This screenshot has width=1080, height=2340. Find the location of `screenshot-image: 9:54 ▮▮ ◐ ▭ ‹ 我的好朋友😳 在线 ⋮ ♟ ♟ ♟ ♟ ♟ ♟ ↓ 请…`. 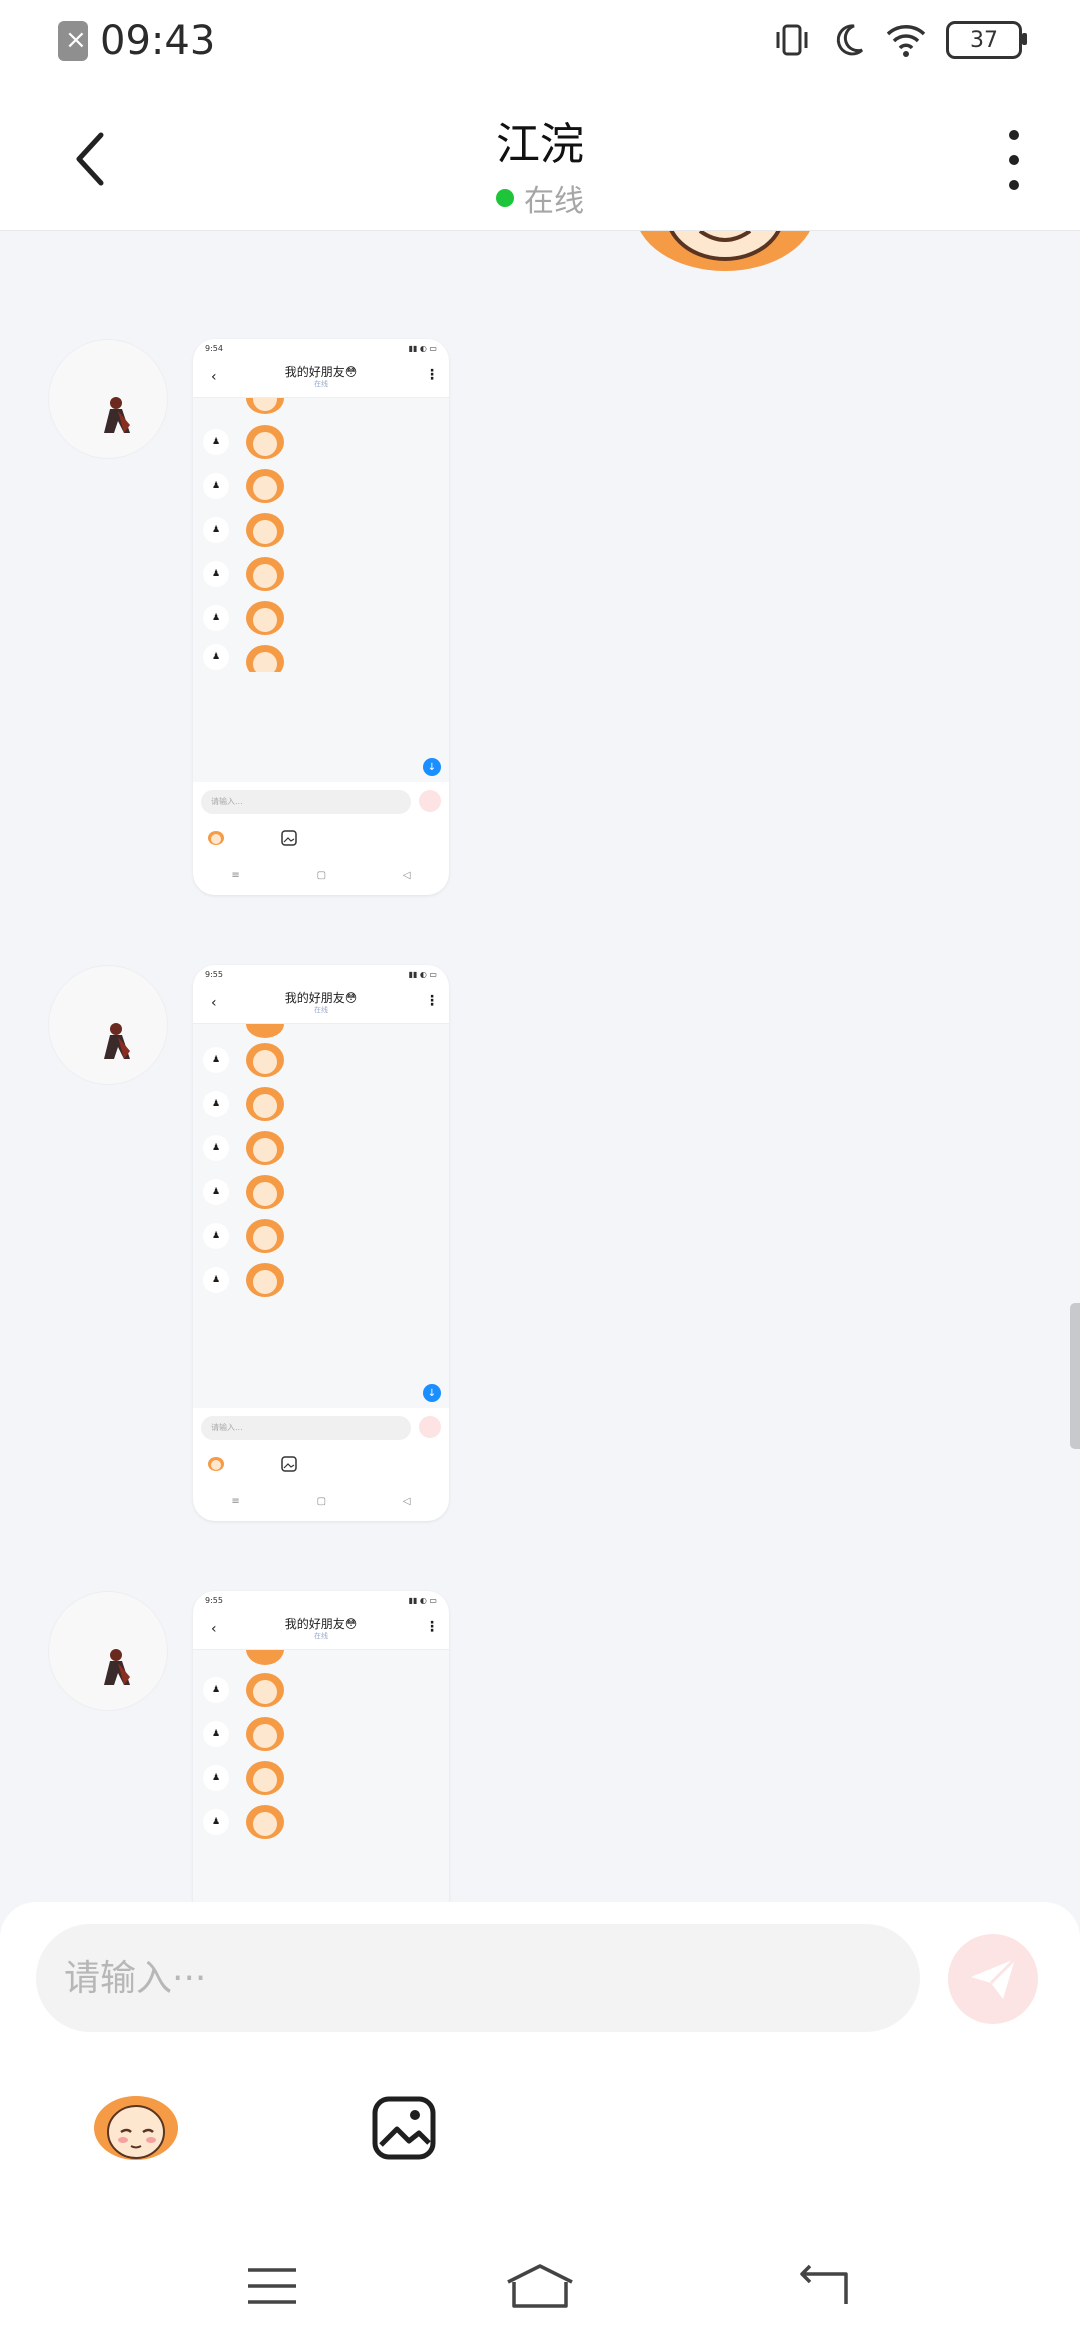

screenshot-image: 9:54 ▮▮ ◐ ▭ ‹ 我的好朋友😳 在线 ⋮ ♟ ♟ ♟ ♟ ♟ ♟ ↓ 请… is located at coordinates (321, 617).